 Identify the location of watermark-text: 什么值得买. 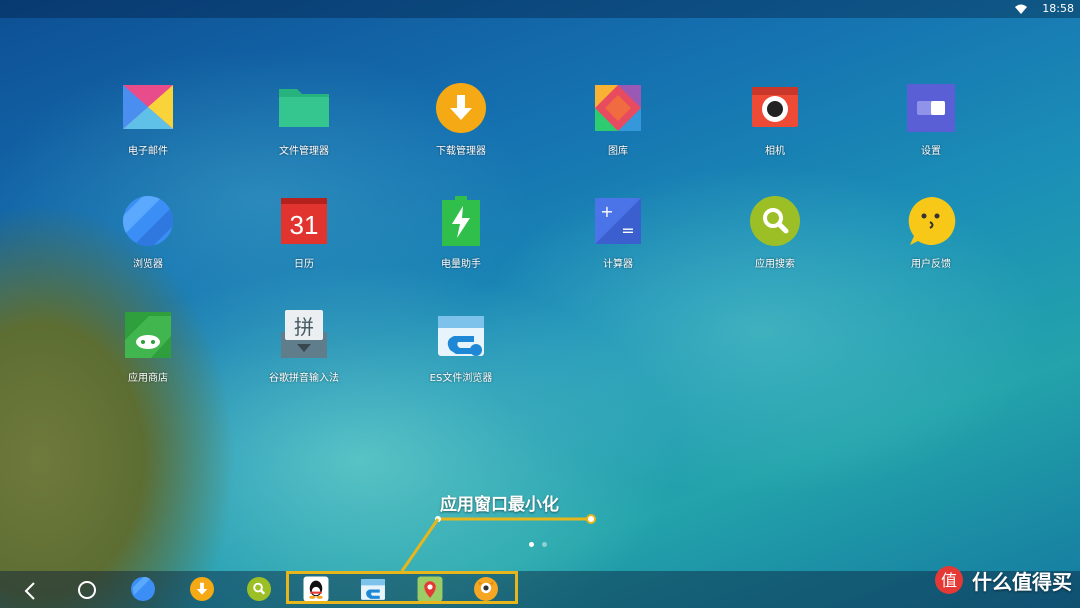
(1022, 581).